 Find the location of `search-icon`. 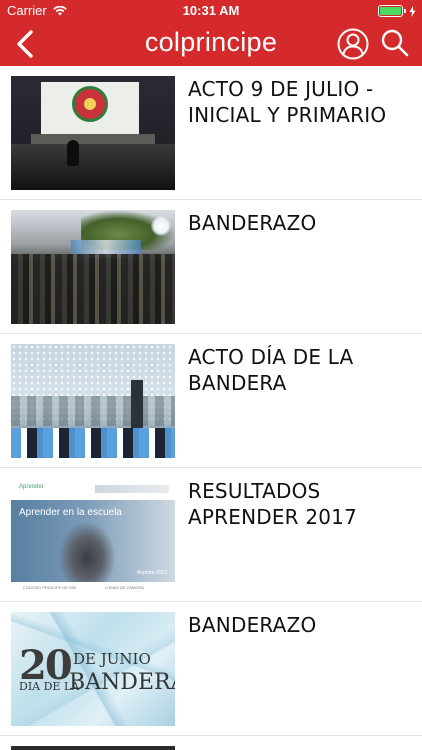

search-icon is located at coordinates (395, 43).